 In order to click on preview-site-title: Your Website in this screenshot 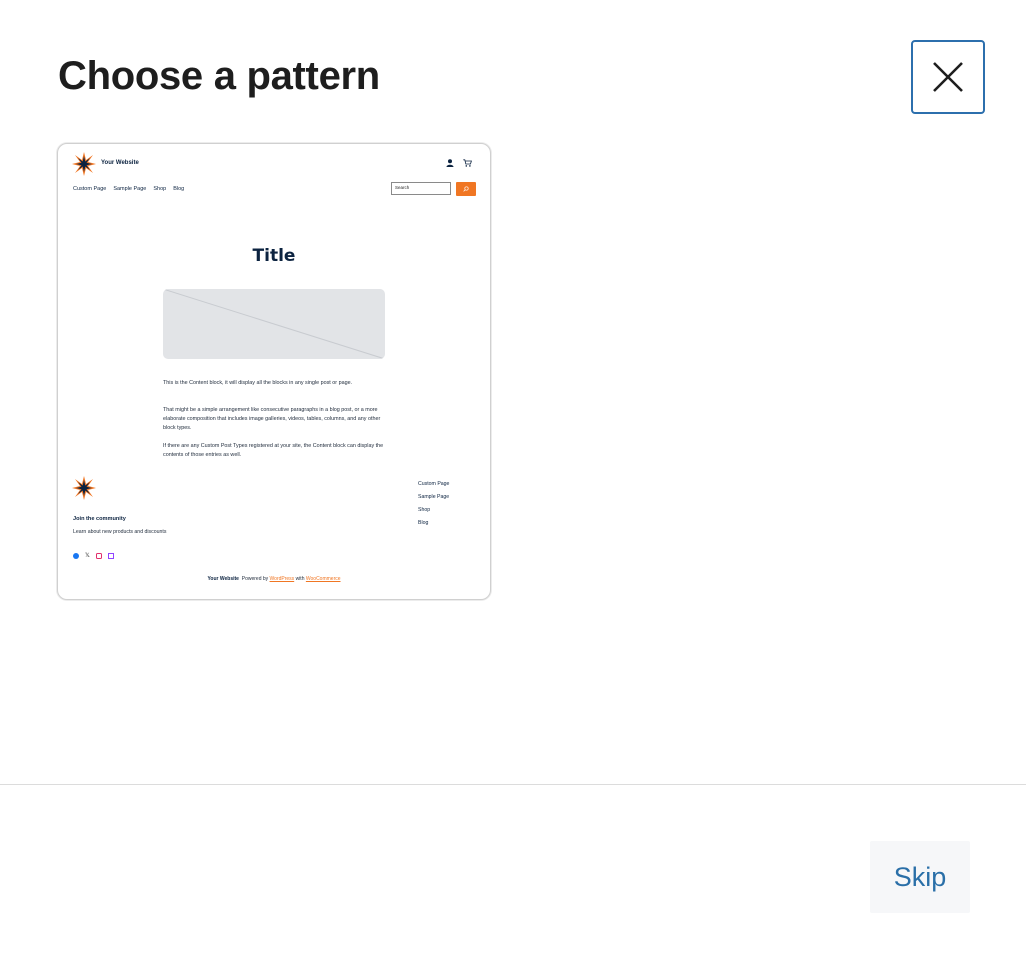, I will do `click(120, 163)`.